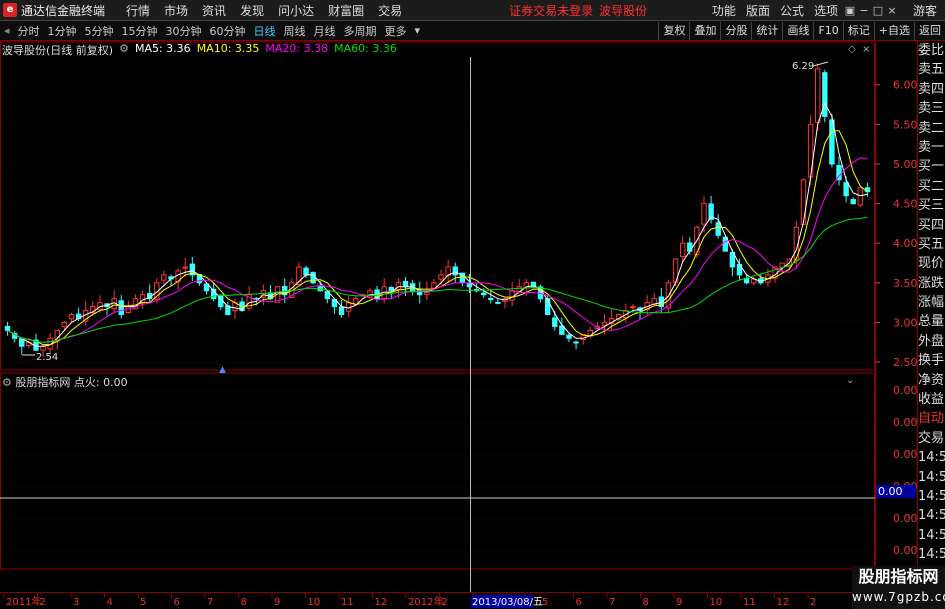 The image size is (945, 609). What do you see at coordinates (890, 491) in the screenshot?
I see `sub-cursor-value: 0.00` at bounding box center [890, 491].